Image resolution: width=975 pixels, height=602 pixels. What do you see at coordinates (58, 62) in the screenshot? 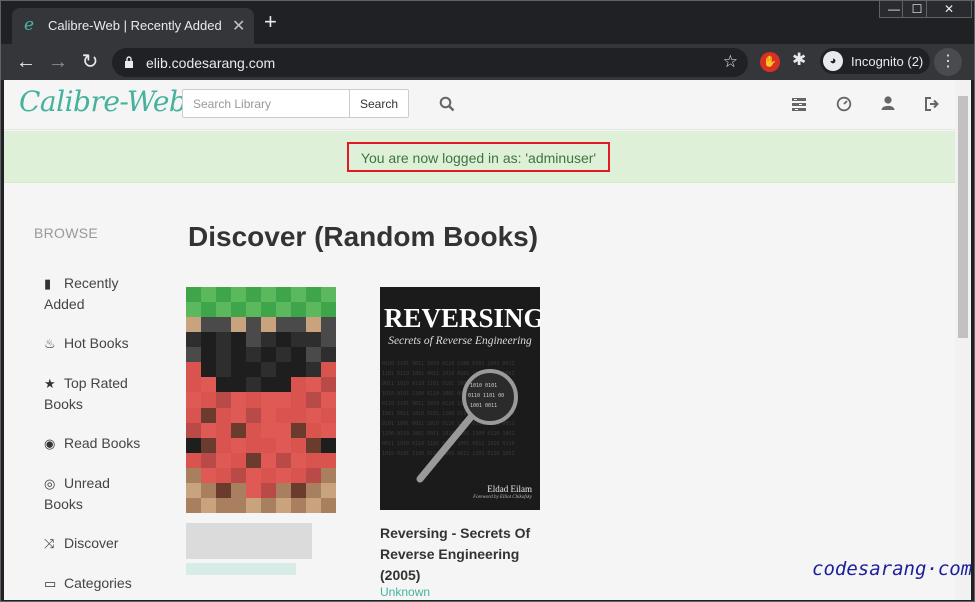
I see `forward-arrow-icon: →` at bounding box center [58, 62].